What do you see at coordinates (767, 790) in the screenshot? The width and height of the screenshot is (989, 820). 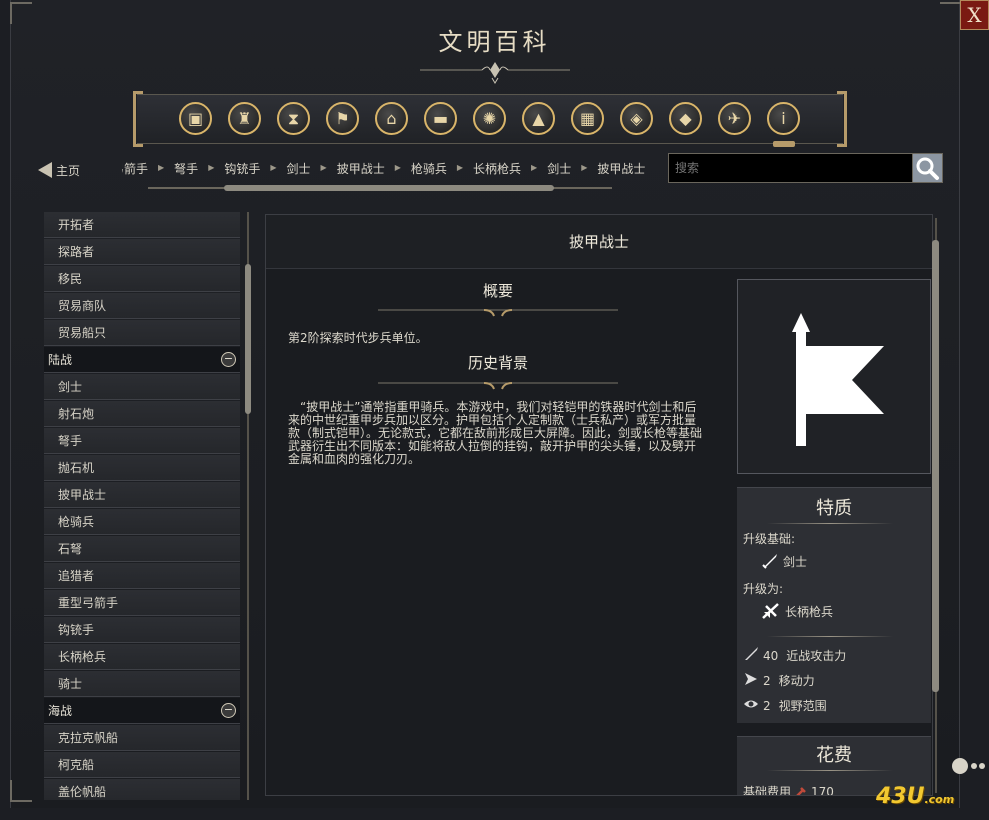 I see `base-cost-label: 基础费用` at bounding box center [767, 790].